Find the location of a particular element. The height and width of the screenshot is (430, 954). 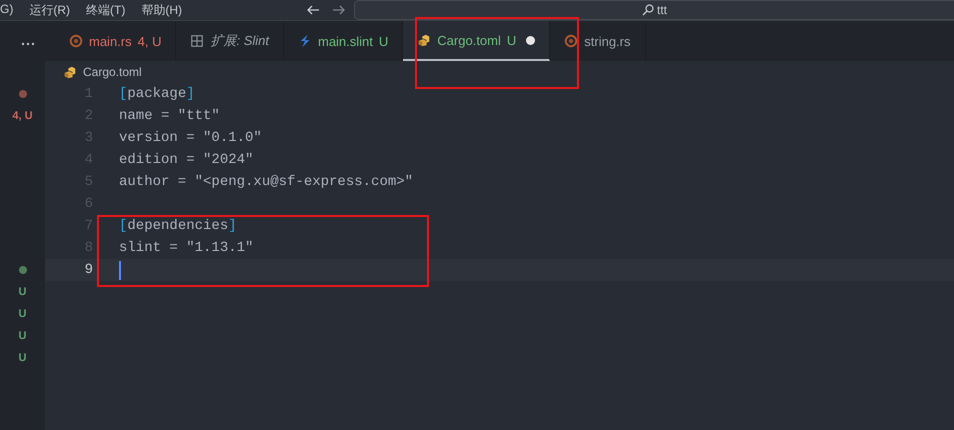

more-icon is located at coordinates (27, 44).